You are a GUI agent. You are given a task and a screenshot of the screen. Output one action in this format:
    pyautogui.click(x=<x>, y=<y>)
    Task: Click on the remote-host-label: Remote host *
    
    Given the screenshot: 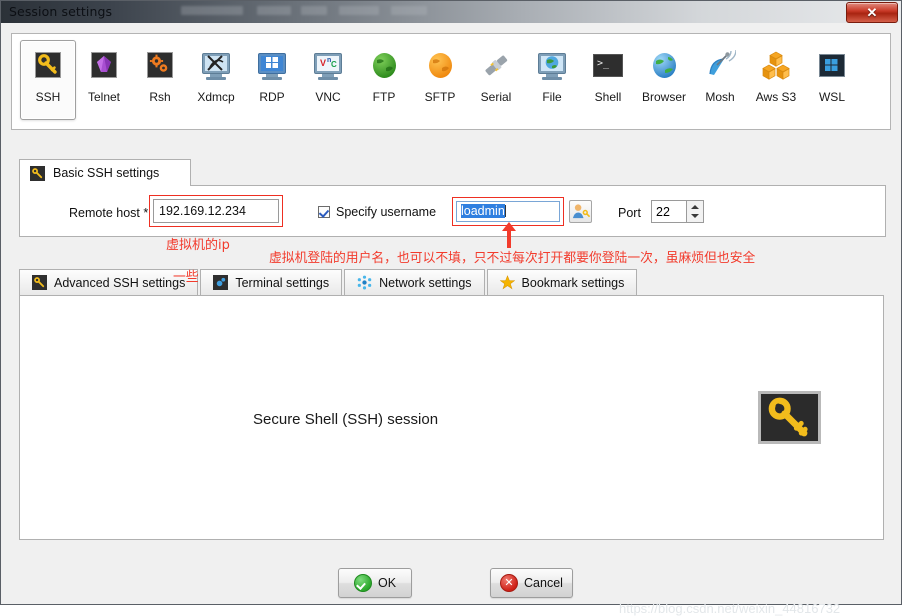 What is the action you would take?
    pyautogui.click(x=109, y=213)
    